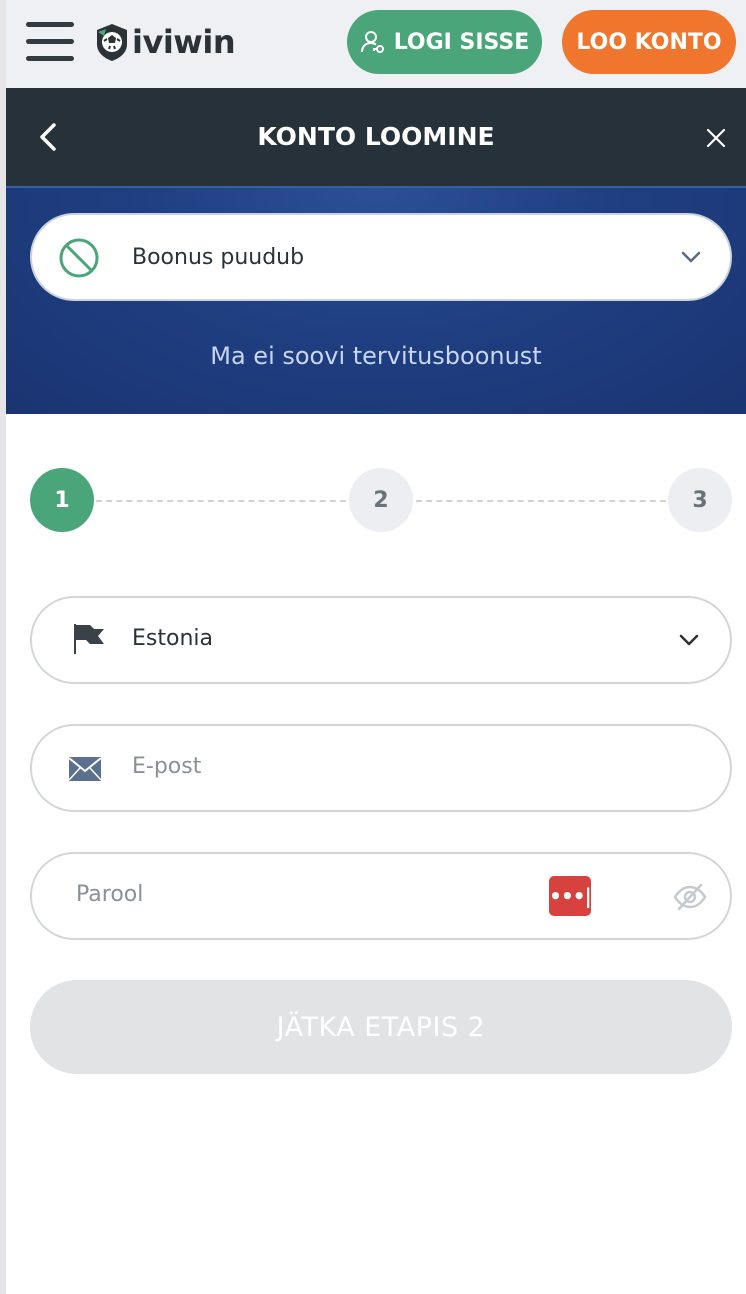 This screenshot has height=1294, width=746. Describe the element at coordinates (376, 356) in the screenshot. I see `bonus-note: Ma ei soovi tervitusboonust` at that location.